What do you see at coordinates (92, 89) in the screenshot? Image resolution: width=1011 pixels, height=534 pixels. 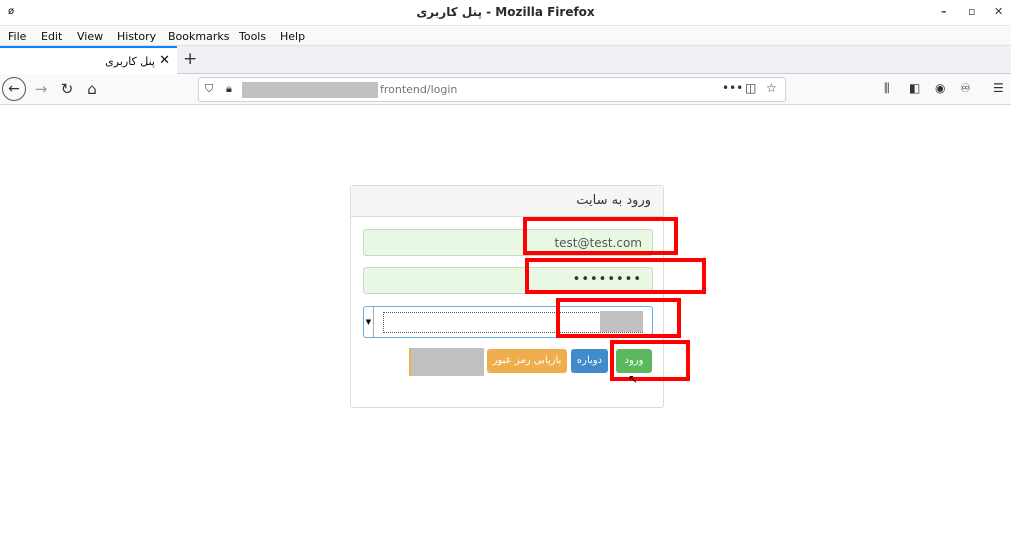 I see `home-icon: ⌂` at bounding box center [92, 89].